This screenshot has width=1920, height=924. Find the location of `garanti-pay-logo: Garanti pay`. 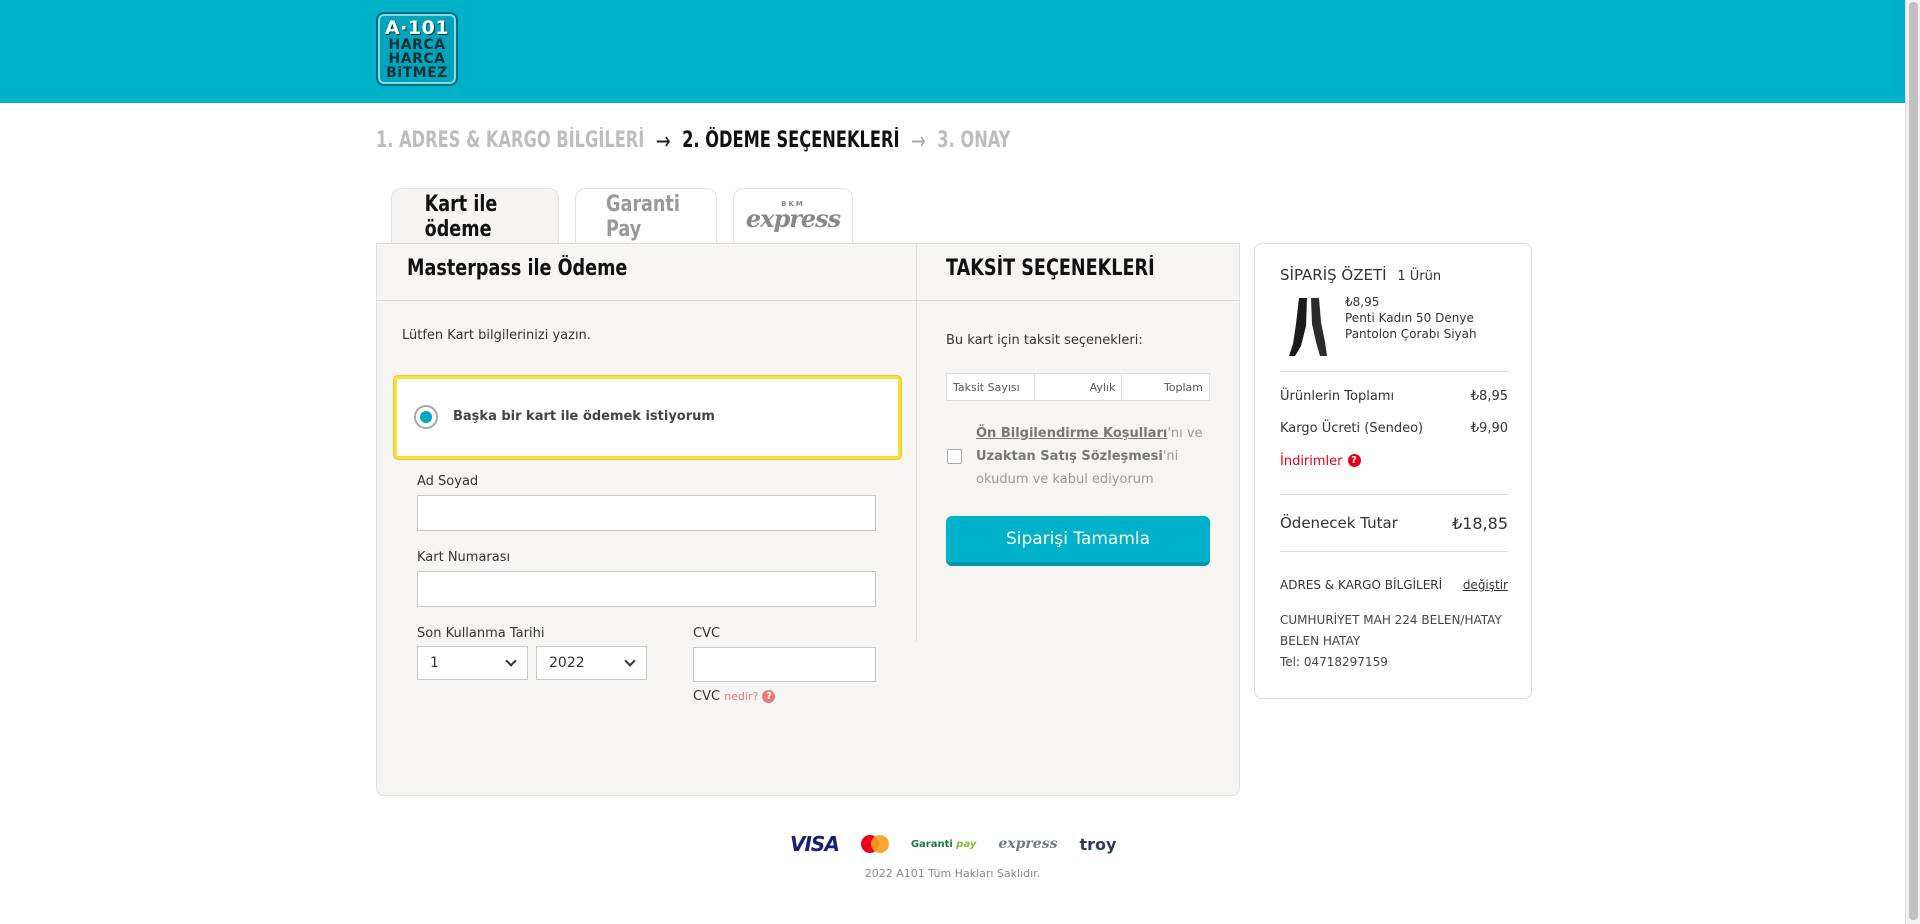

garanti-pay-logo: Garanti pay is located at coordinates (944, 844).